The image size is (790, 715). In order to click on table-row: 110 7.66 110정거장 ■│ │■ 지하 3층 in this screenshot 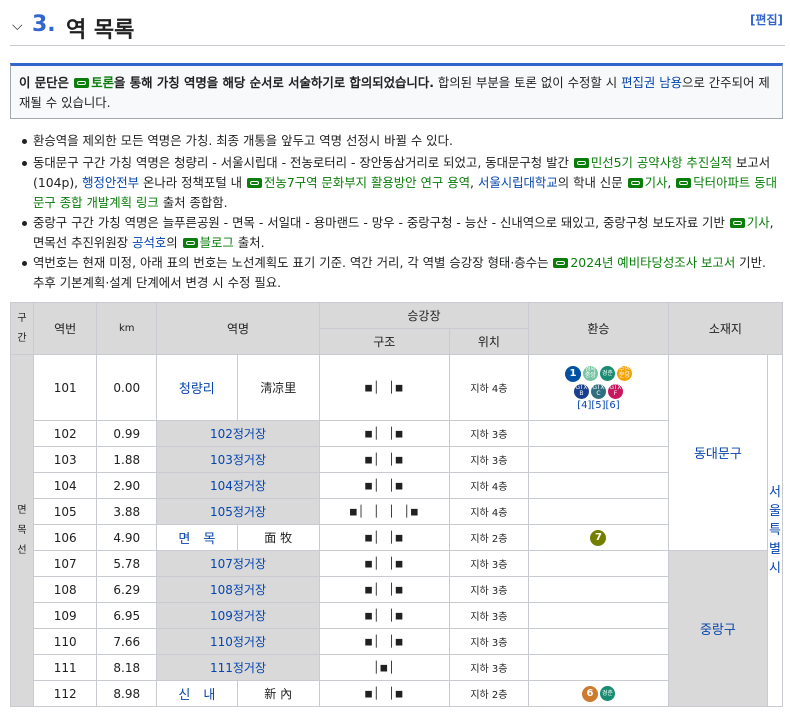, I will do `click(397, 641)`.